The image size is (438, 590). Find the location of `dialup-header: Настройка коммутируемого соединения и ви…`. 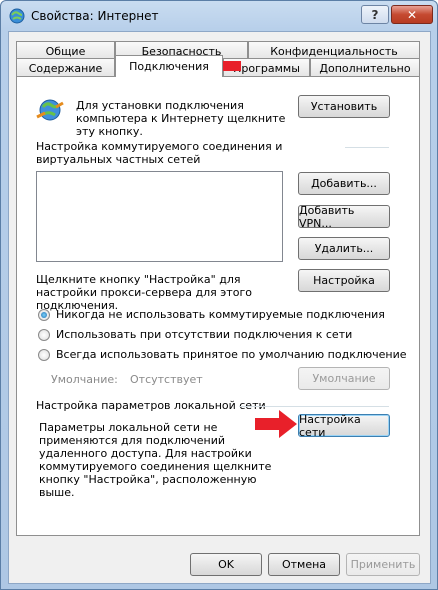

dialup-header: Настройка коммутируемого соединения и ви… is located at coordinates (159, 153).